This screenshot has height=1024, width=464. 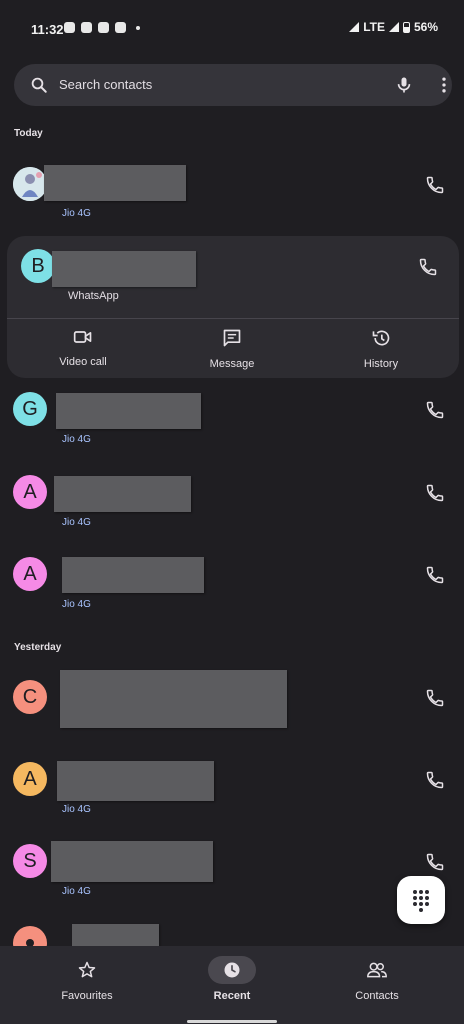 I want to click on expanded-contact-card: B WhatsApp Video call Message History, so click(x=233, y=307).